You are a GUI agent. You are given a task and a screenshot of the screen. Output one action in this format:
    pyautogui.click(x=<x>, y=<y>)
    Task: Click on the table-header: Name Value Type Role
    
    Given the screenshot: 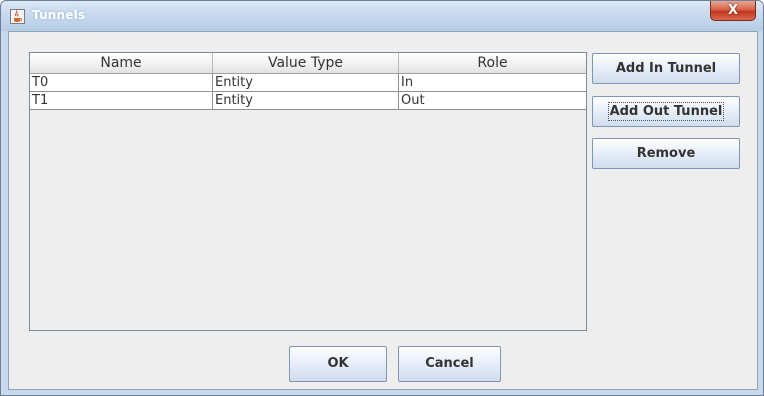 What is the action you would take?
    pyautogui.click(x=308, y=63)
    